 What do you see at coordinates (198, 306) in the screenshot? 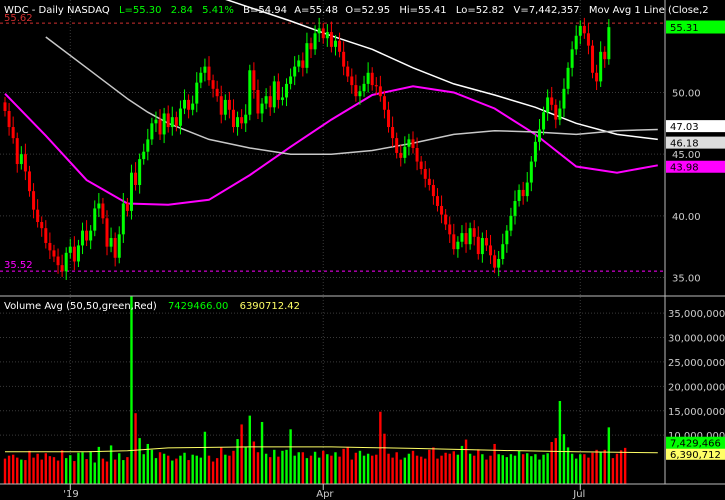
I see `volume-study-value: 7429466.00` at bounding box center [198, 306].